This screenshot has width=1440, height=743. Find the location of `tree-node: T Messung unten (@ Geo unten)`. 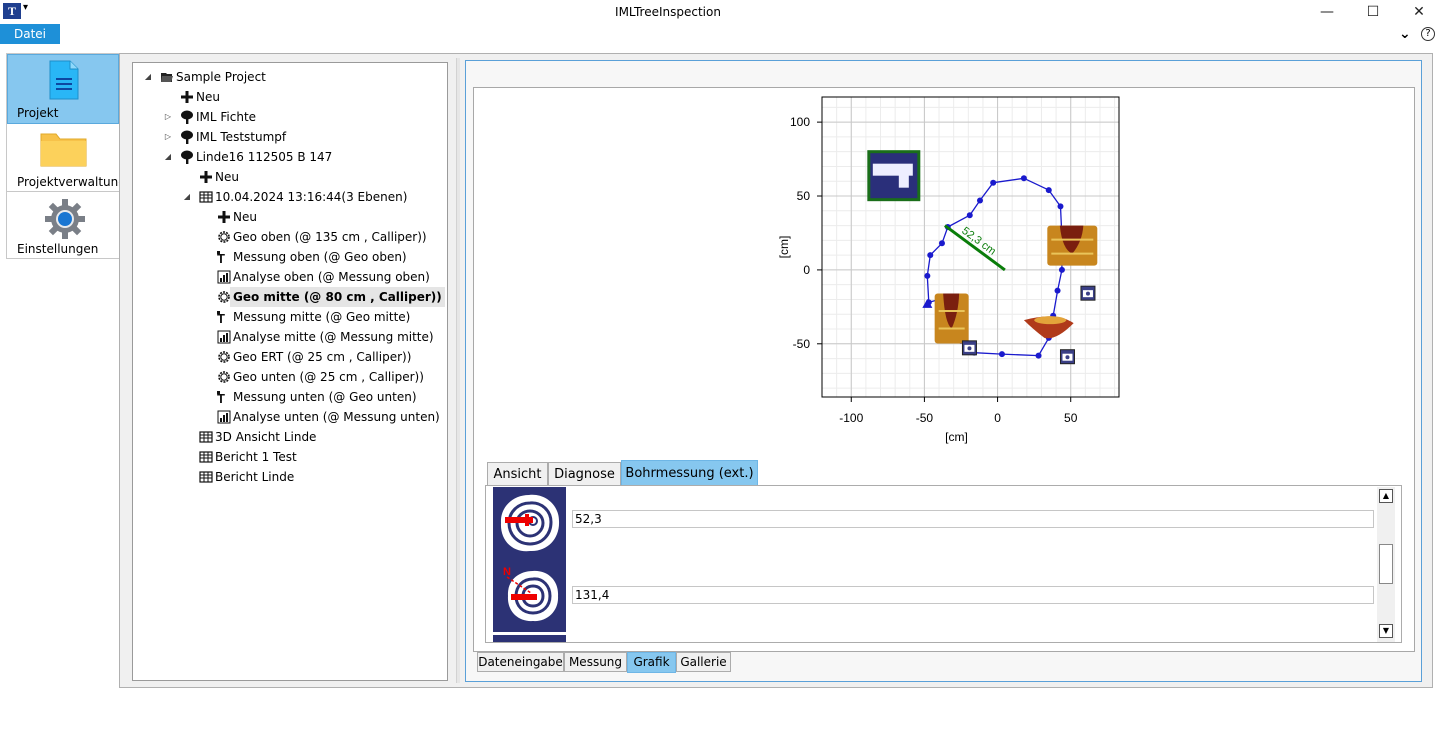

tree-node: T Messung unten (@ Geo unten) is located at coordinates (289, 397).